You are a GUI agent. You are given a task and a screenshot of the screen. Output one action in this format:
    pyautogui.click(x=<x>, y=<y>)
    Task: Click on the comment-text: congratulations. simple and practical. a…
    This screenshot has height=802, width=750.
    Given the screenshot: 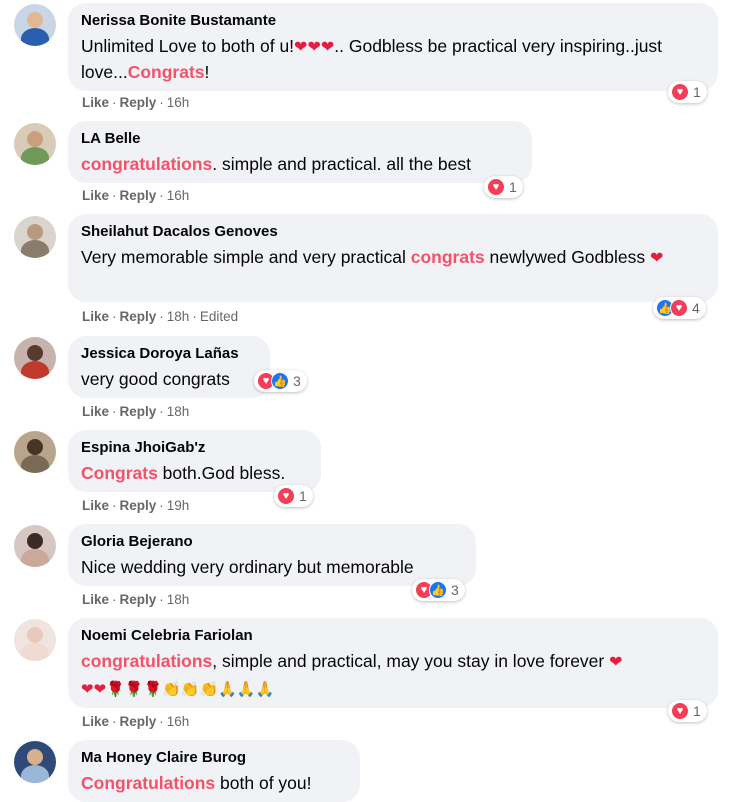 What is the action you would take?
    pyautogui.click(x=276, y=164)
    